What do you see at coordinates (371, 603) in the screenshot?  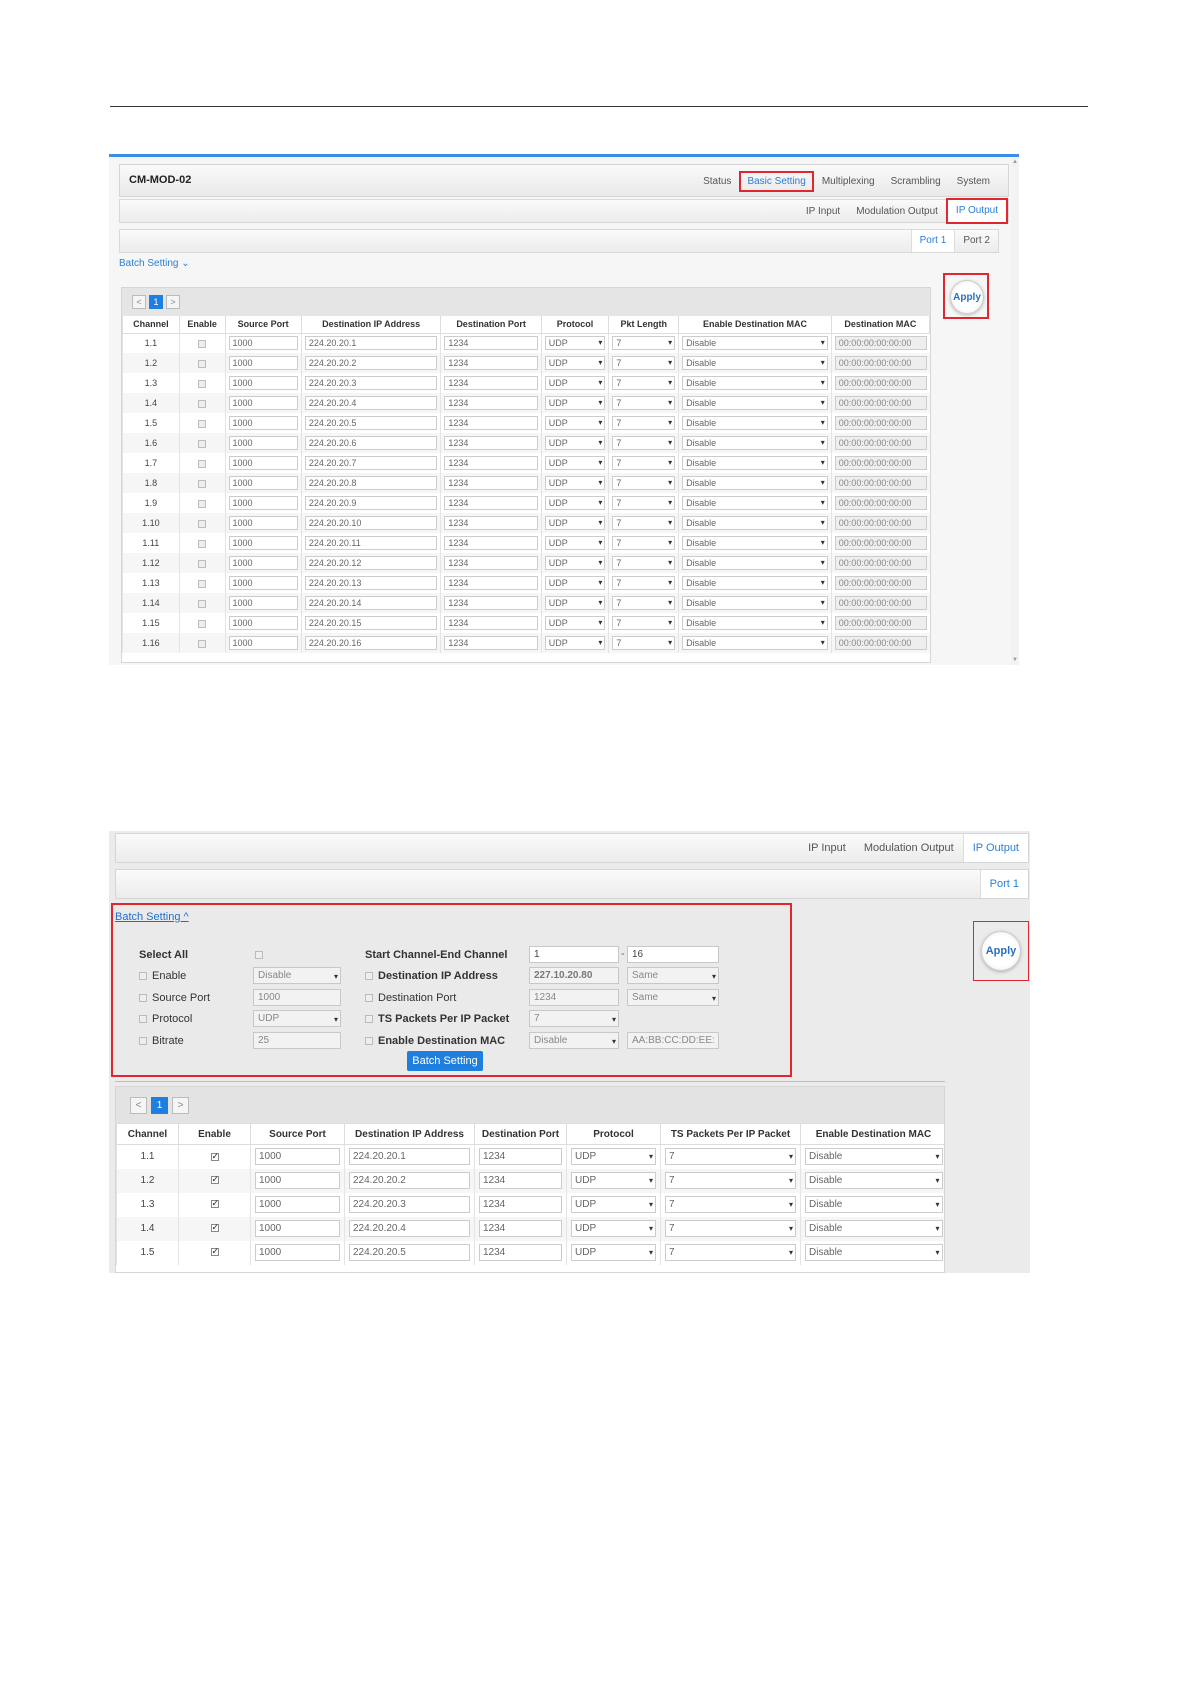 I see `dest-ip-input: 224.20.20.14` at bounding box center [371, 603].